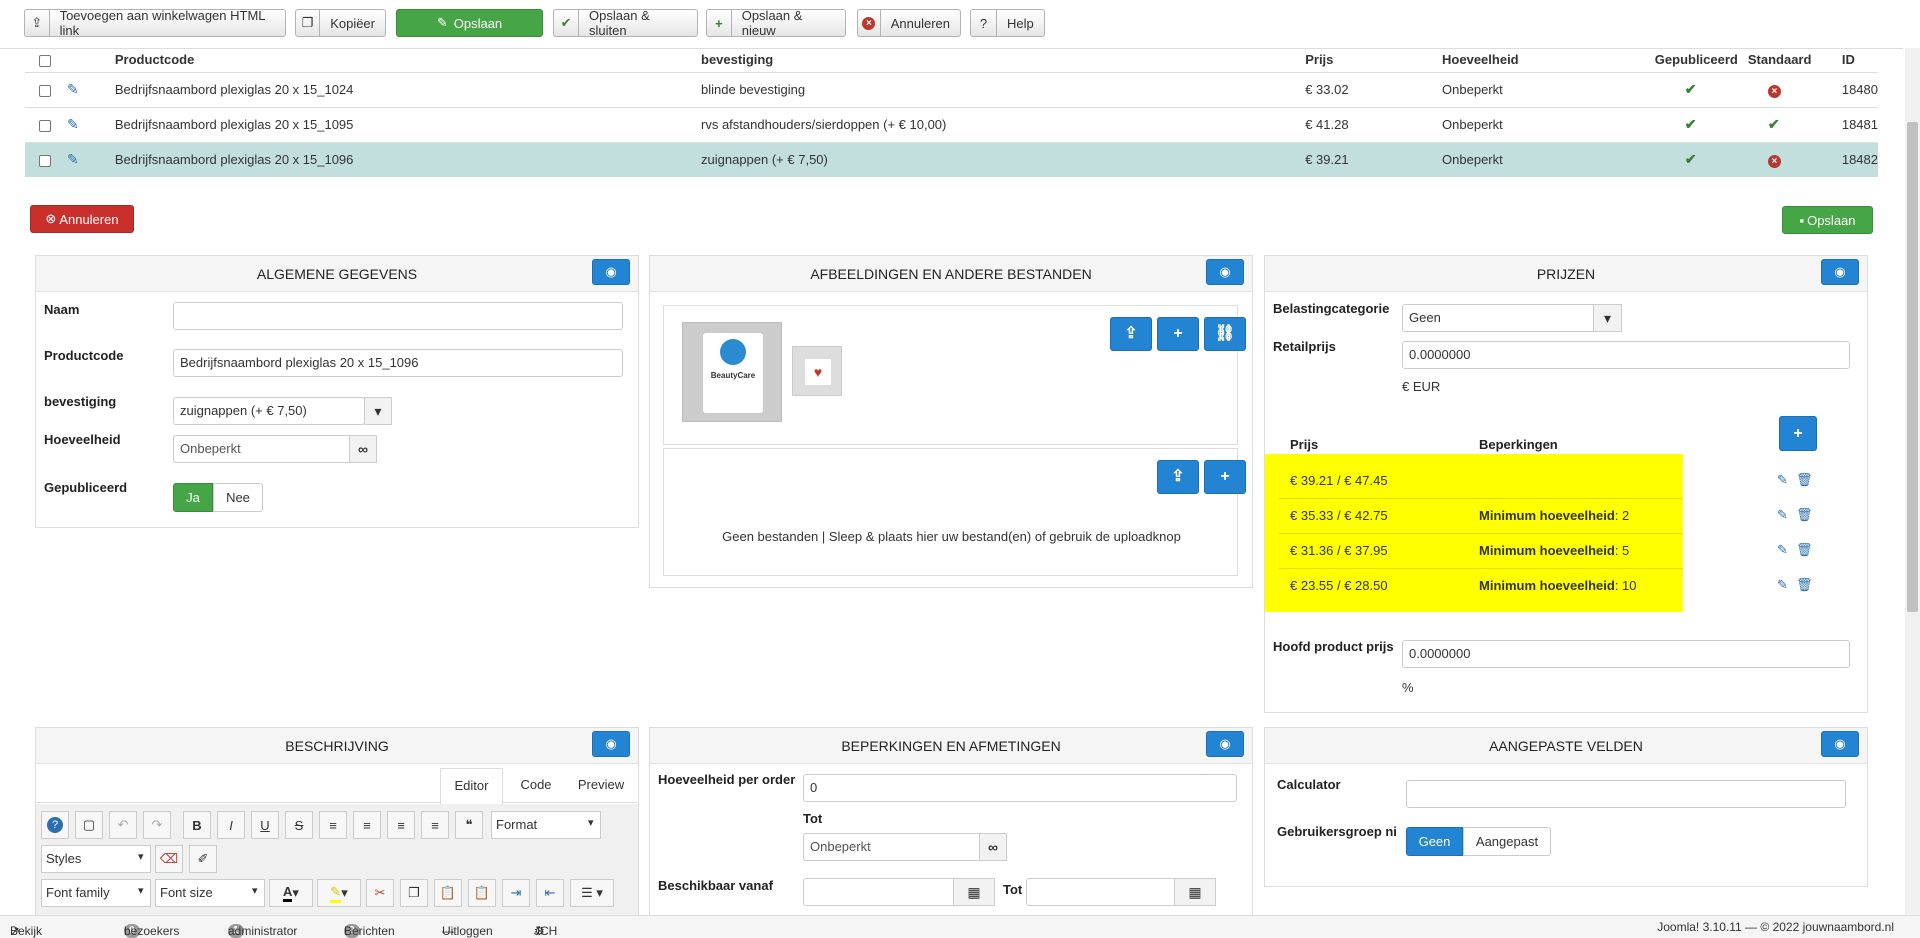 This screenshot has width=1920, height=938. Describe the element at coordinates (82, 219) in the screenshot. I see `cancel-variant-button: ⊗ Annuleren` at that location.